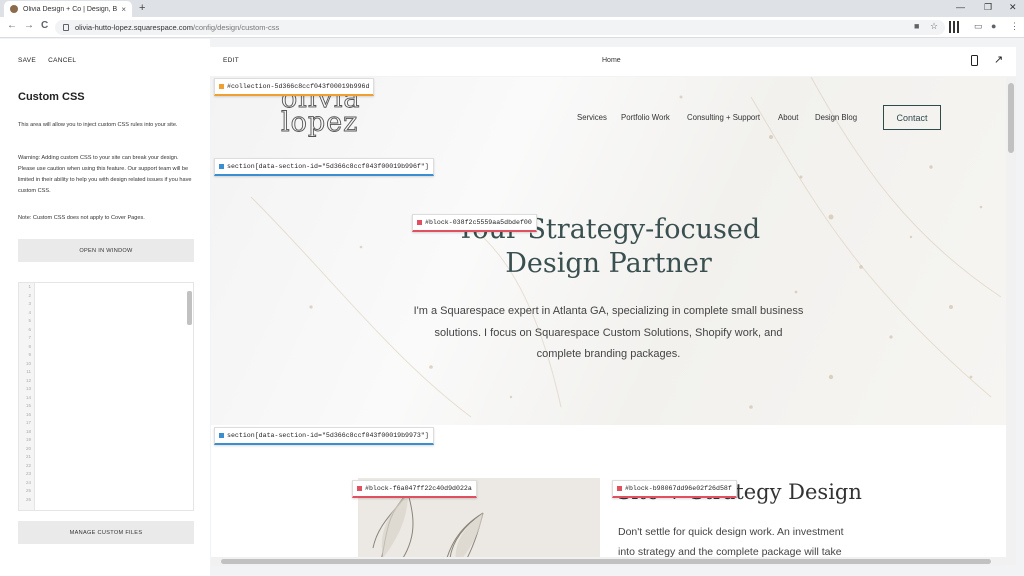 The height and width of the screenshot is (576, 1024). I want to click on selector-label-block-image: #block-f6a047ff22c40d9d022a, so click(414, 489).